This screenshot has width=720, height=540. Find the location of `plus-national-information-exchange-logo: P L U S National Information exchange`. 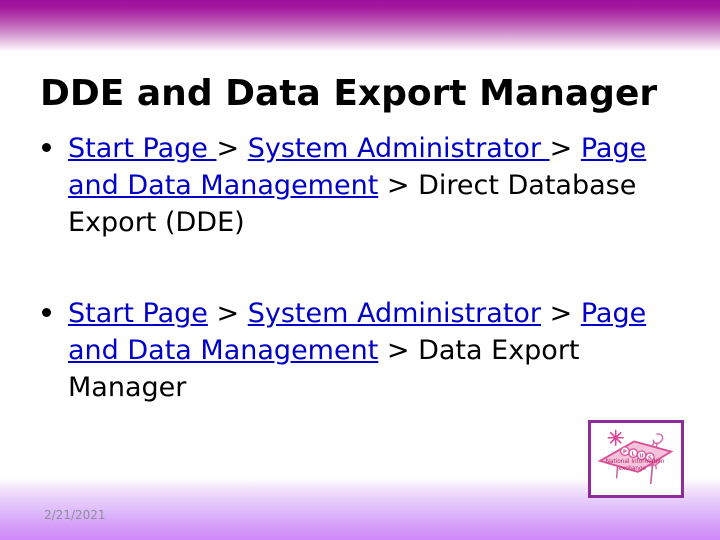

plus-national-information-exchange-logo: P L U S National Information exchange is located at coordinates (636, 459).